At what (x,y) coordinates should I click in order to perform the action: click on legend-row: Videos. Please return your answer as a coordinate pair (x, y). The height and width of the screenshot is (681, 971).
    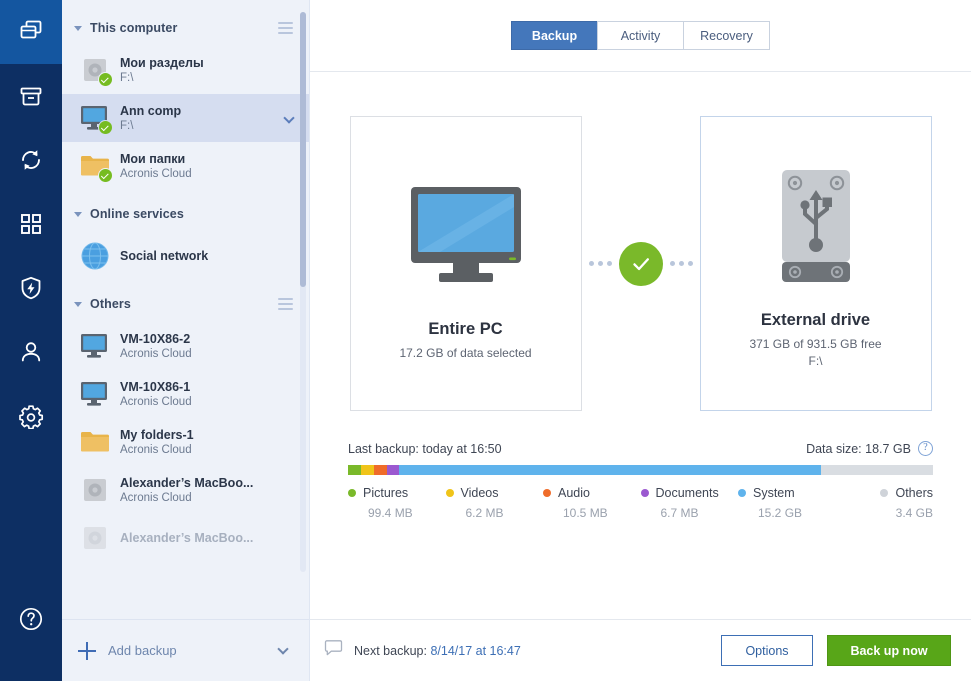
    Looking at the image, I should click on (494, 493).